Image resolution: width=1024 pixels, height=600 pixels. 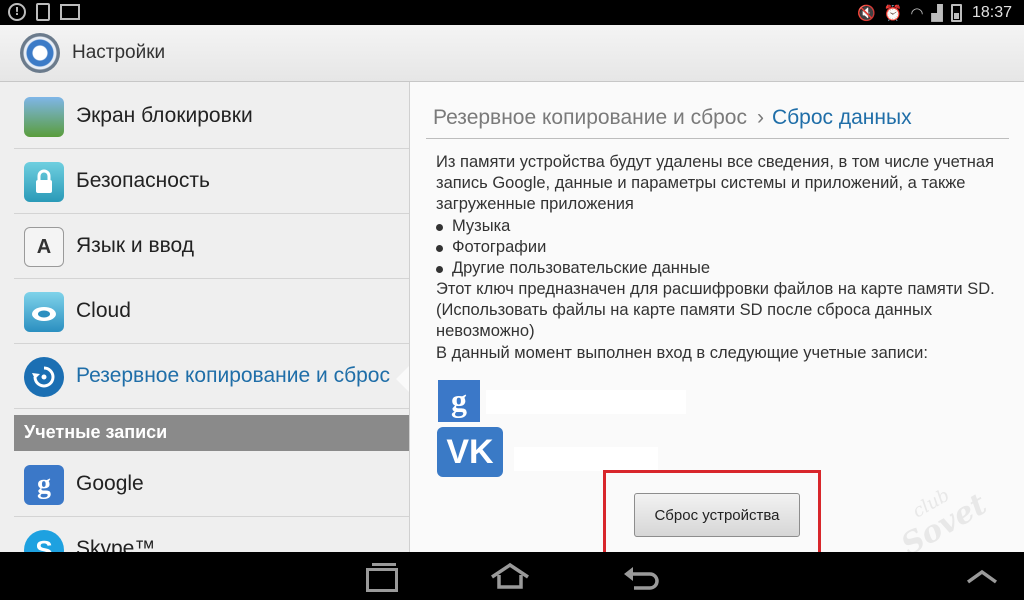 What do you see at coordinates (110, 483) in the screenshot?
I see `menu-item-label: Google` at bounding box center [110, 483].